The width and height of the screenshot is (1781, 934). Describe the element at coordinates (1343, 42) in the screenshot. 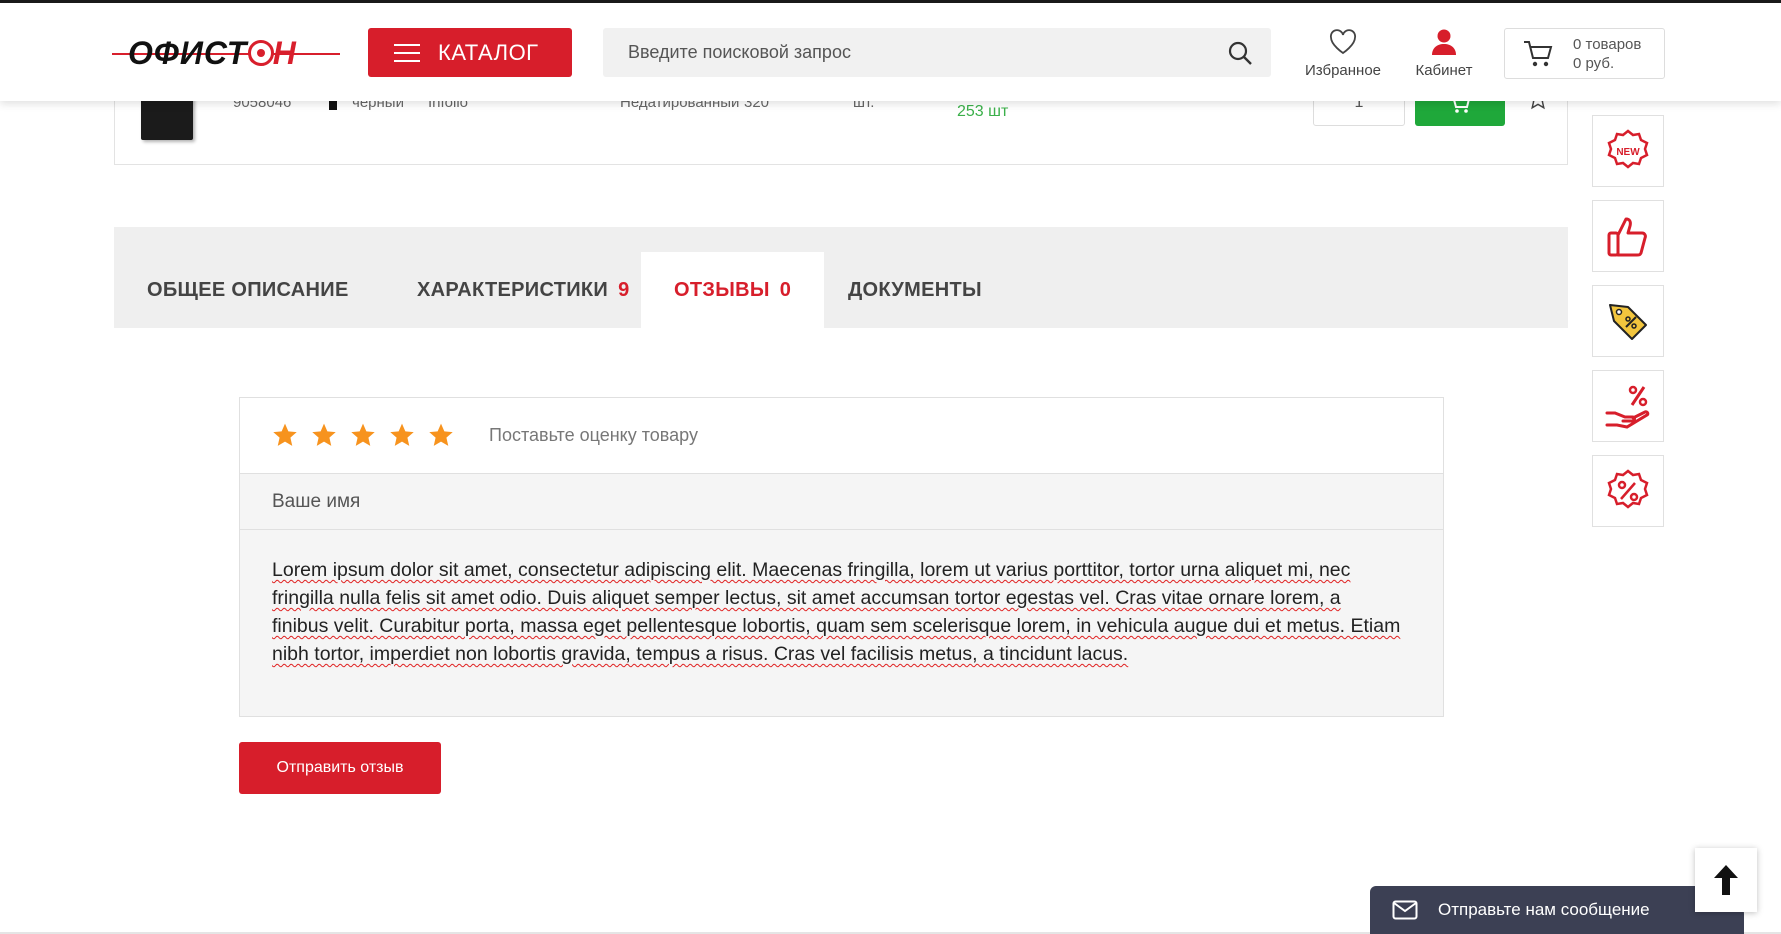

I see `heart-icon` at that location.